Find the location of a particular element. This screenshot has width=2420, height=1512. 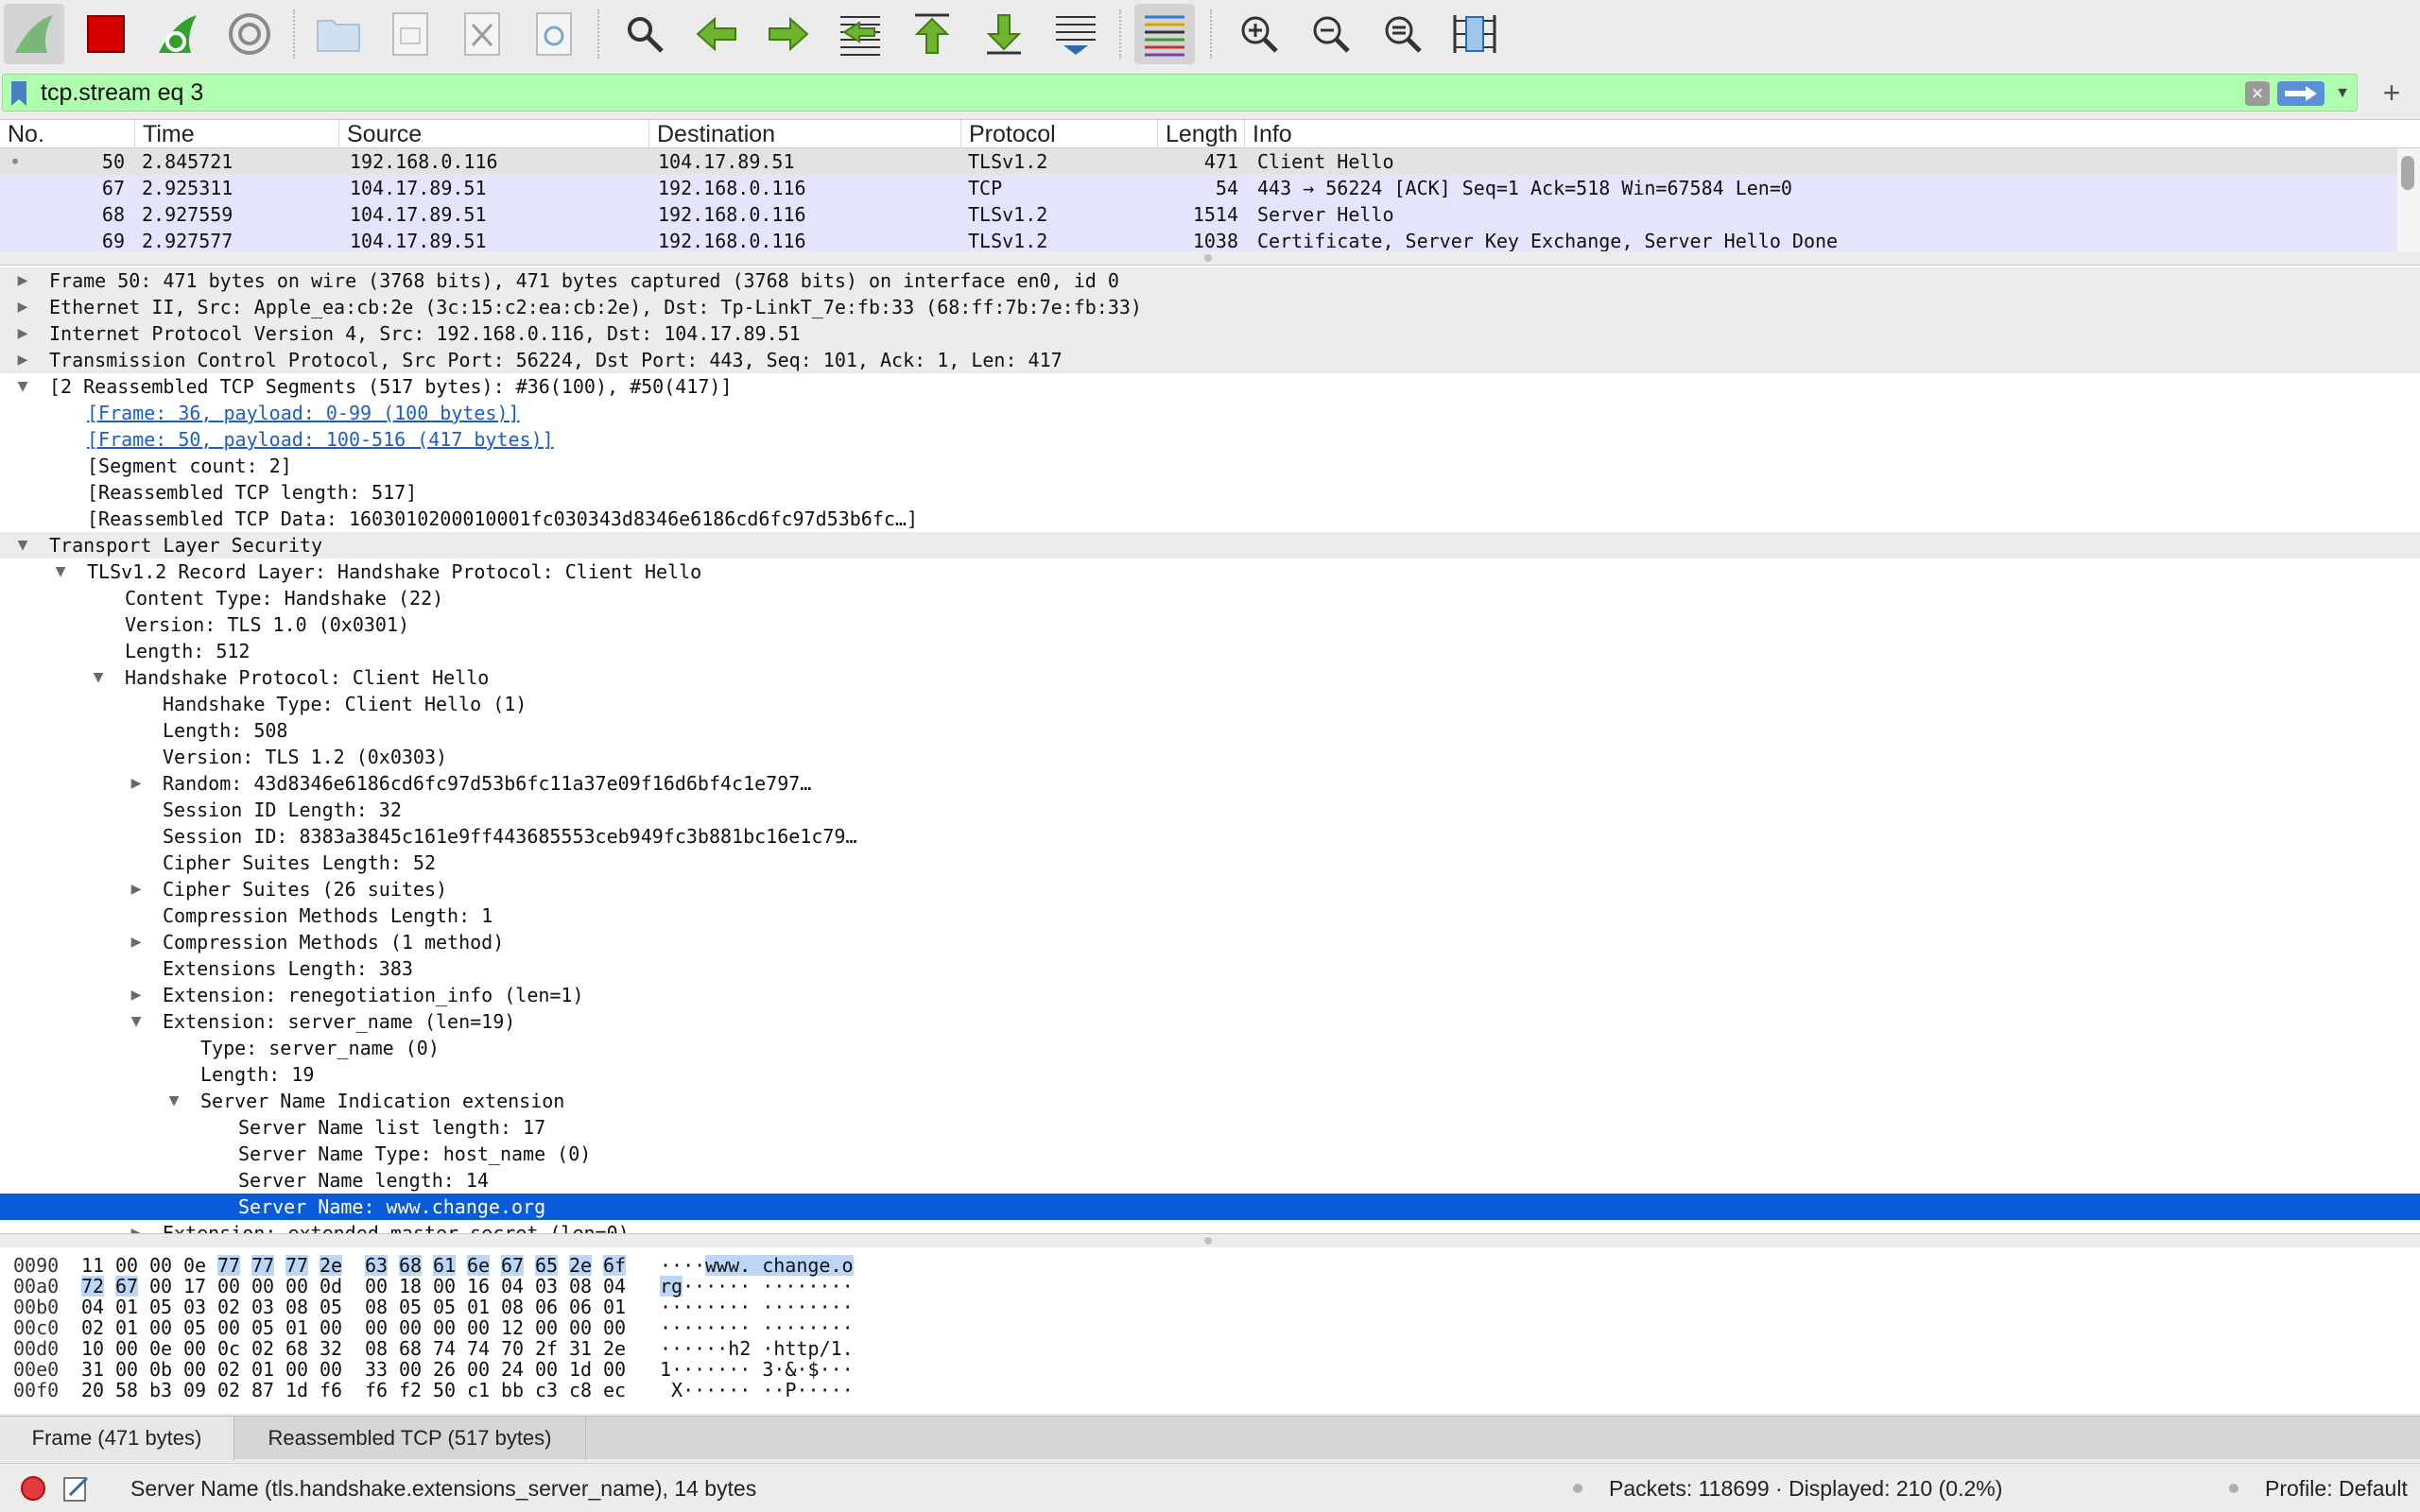

column-header-source: Source is located at coordinates (493, 134).